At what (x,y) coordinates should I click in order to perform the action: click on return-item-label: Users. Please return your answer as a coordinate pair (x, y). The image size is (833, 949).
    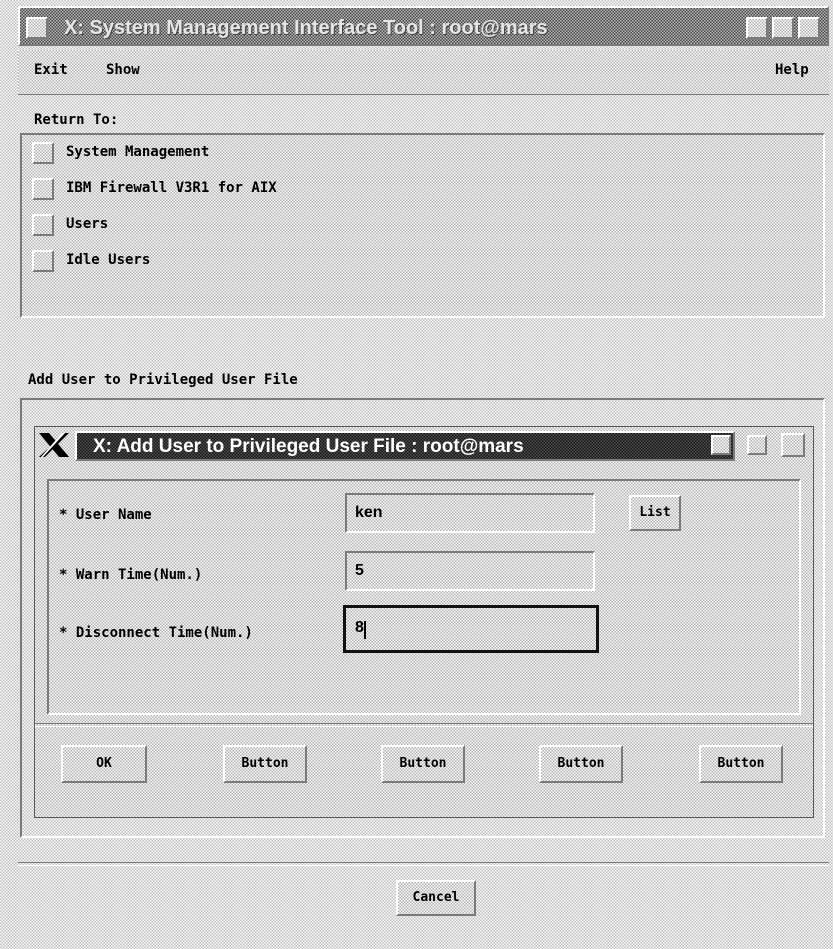
    Looking at the image, I should click on (87, 224).